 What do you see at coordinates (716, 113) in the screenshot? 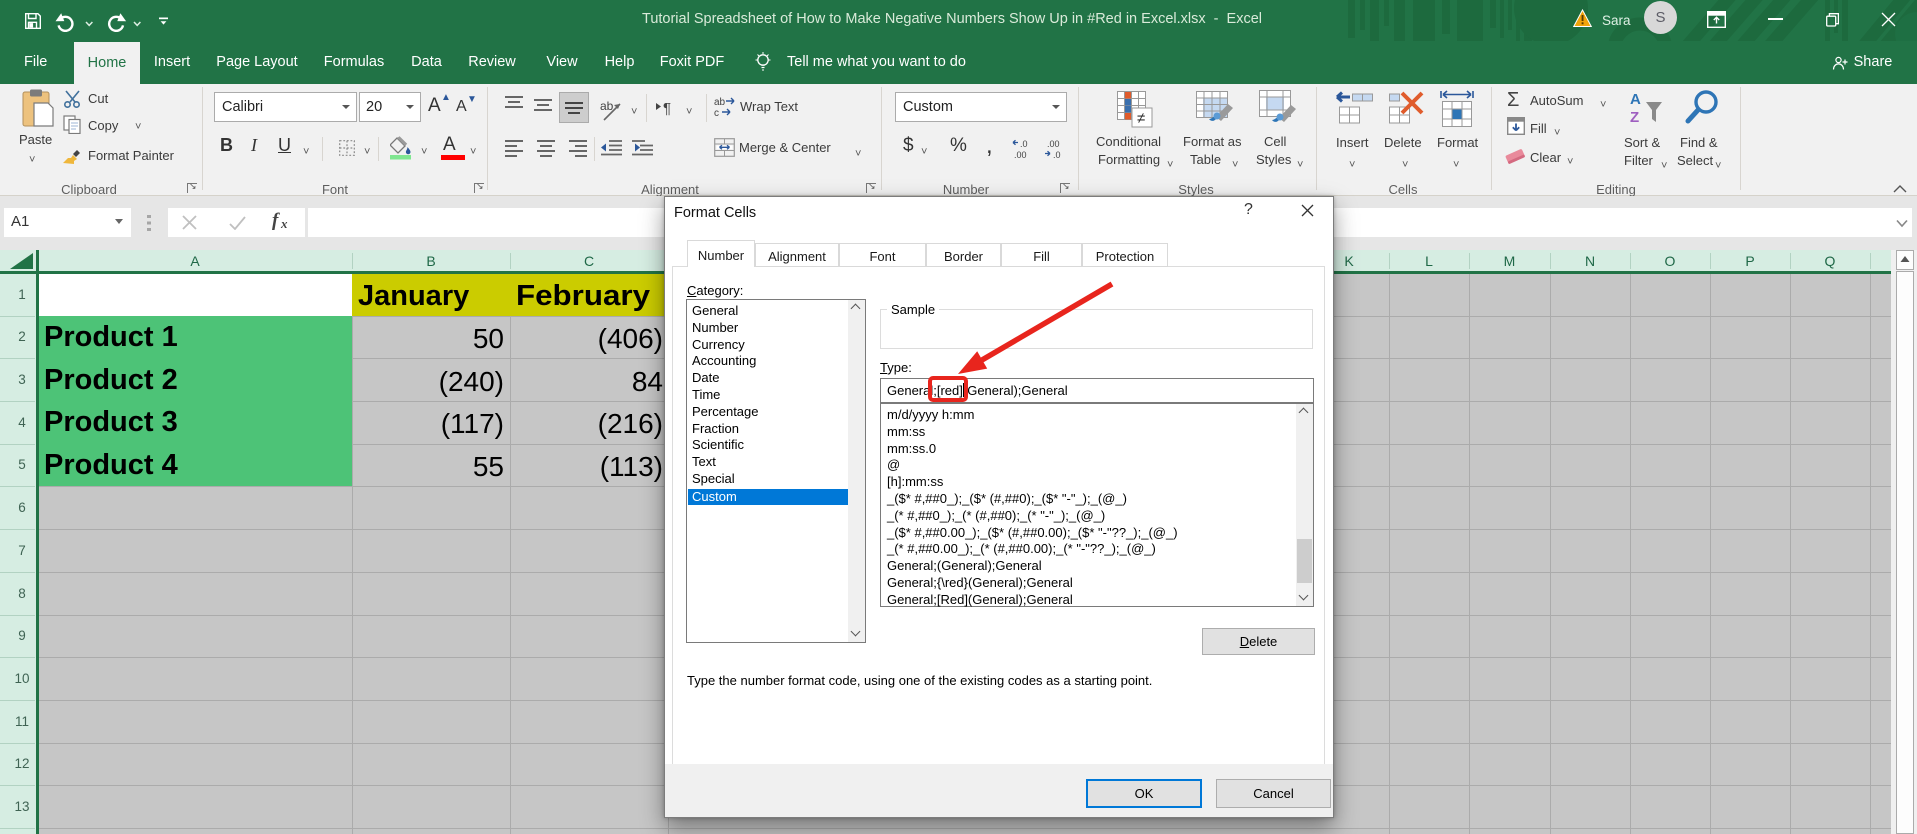
I see `svg-text: c` at bounding box center [716, 113].